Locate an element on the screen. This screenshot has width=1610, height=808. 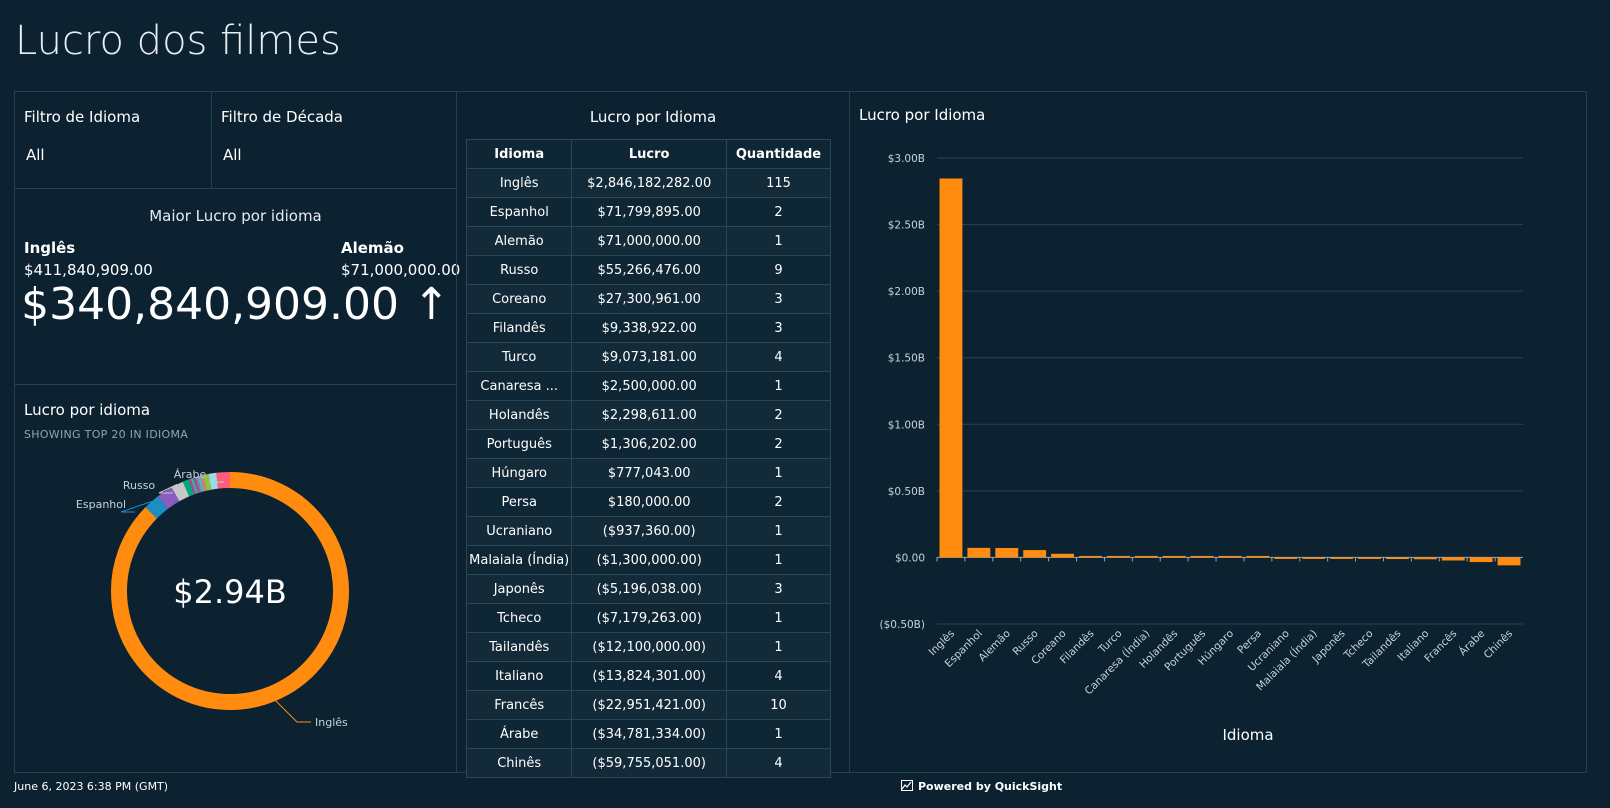
quicksight-icon is located at coordinates (907, 785).